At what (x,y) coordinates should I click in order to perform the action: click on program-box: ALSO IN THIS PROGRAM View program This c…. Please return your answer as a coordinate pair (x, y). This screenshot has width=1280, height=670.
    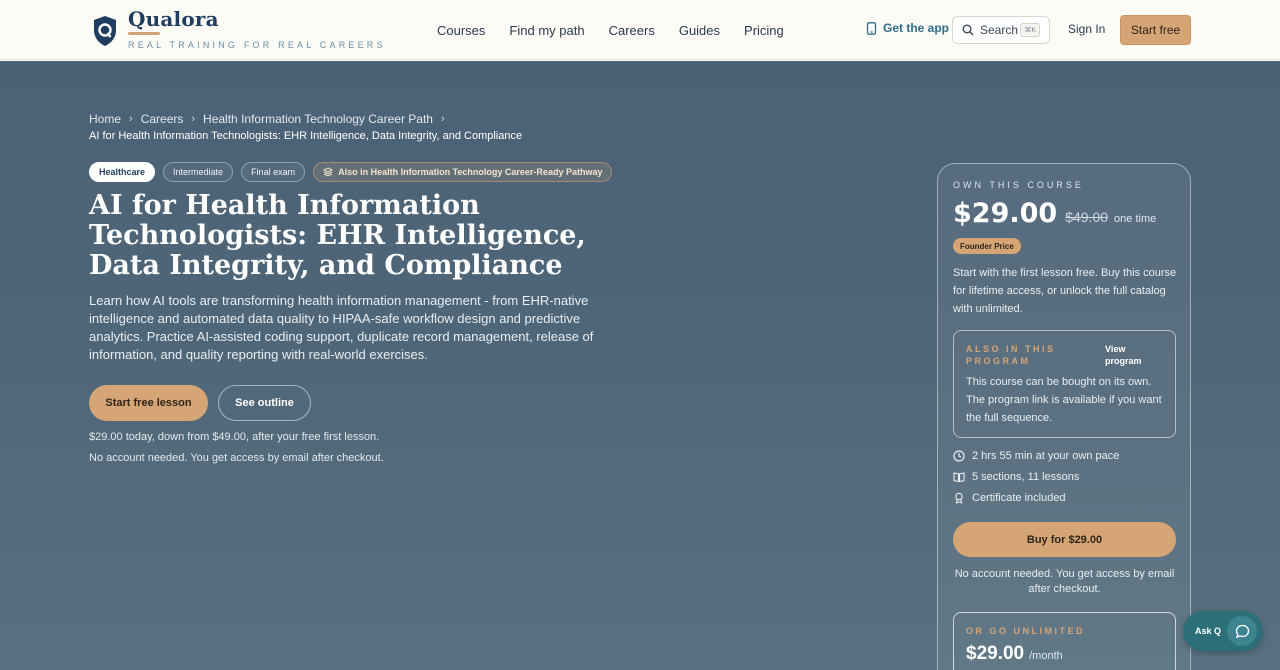
    Looking at the image, I should click on (1064, 384).